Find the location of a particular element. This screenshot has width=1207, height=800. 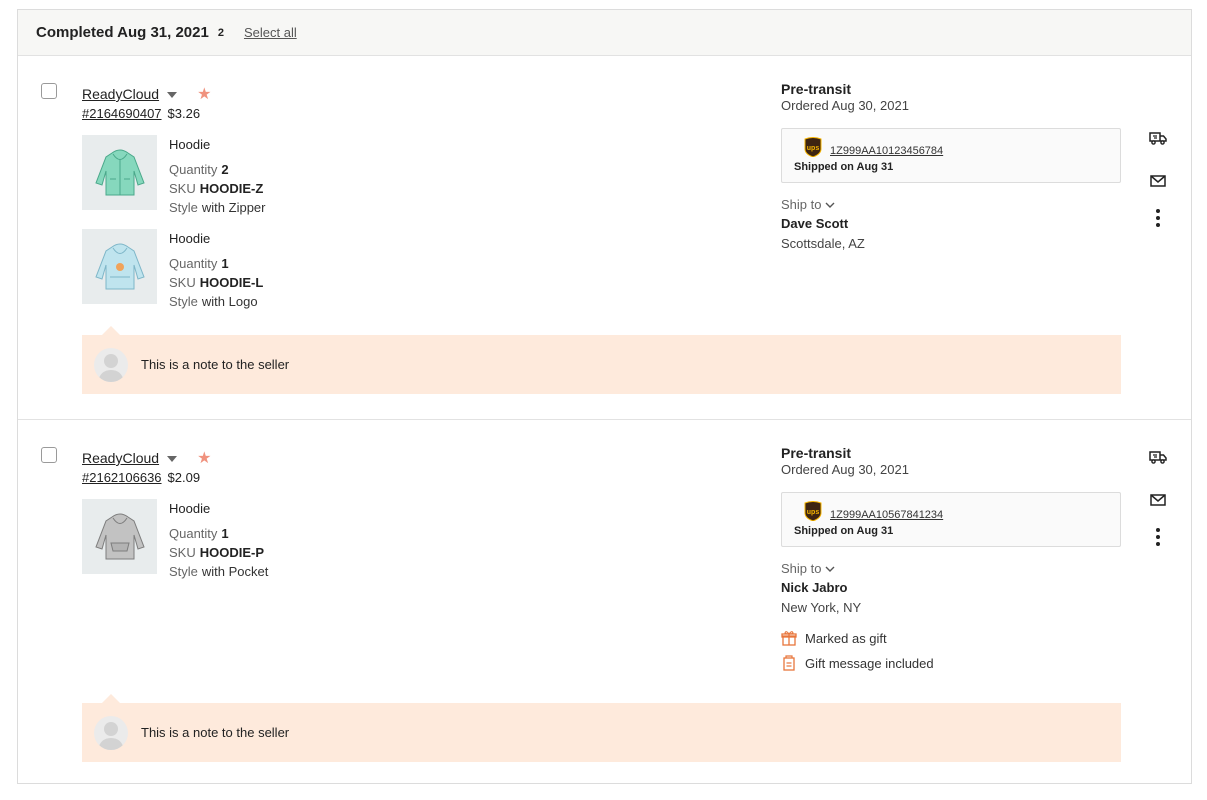

gift-marked-indicator: Marked as gift is located at coordinates (834, 638).